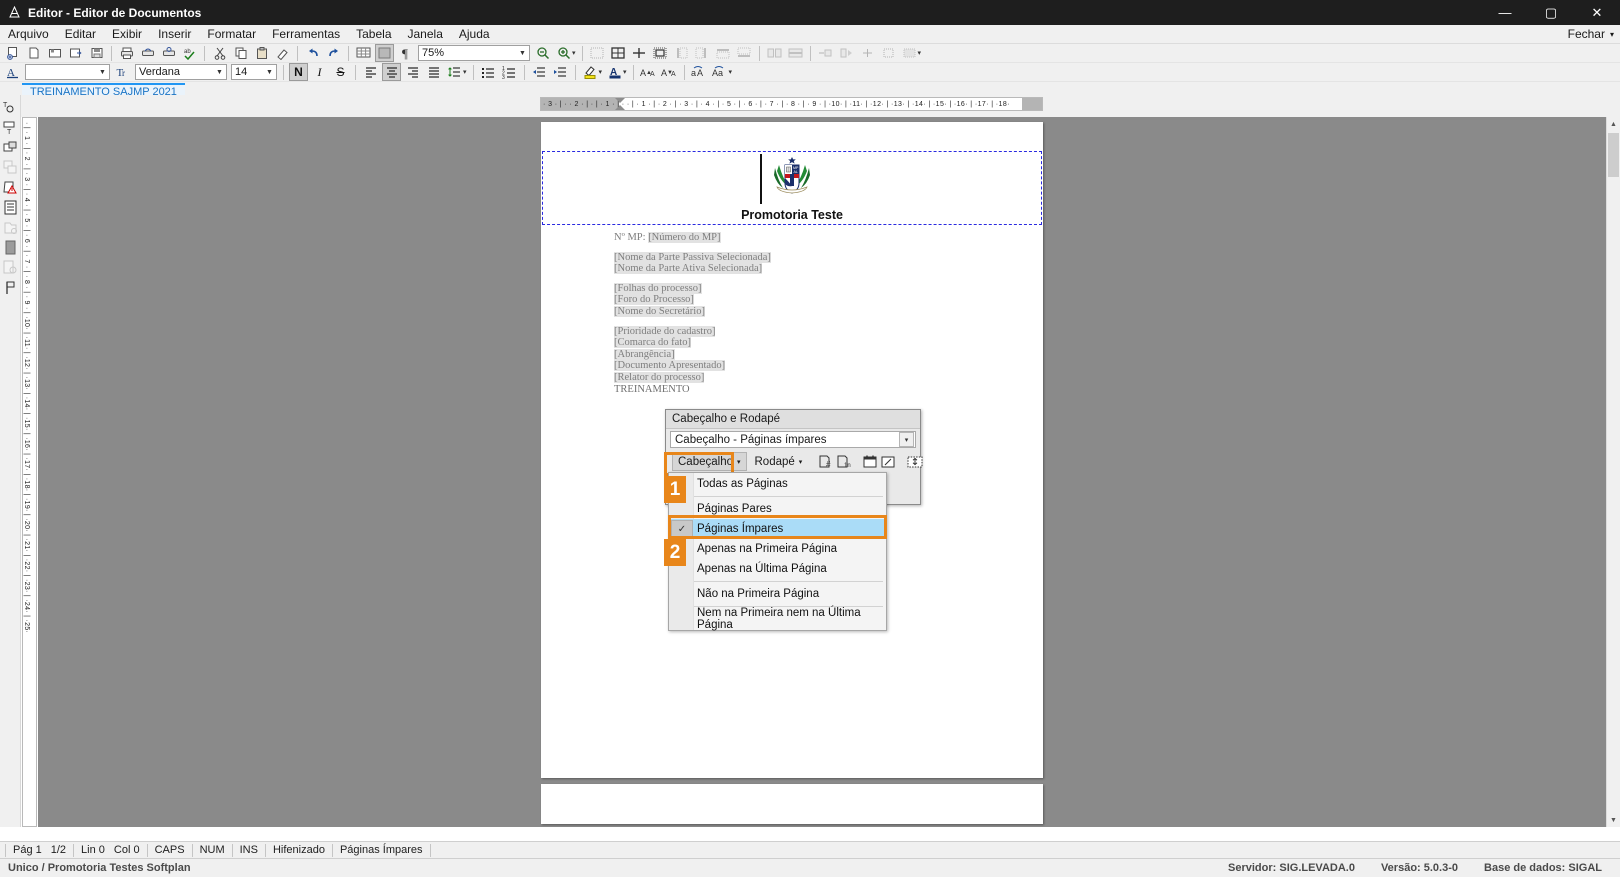  What do you see at coordinates (639, 53) in the screenshot?
I see `insert-cell-icon` at bounding box center [639, 53].